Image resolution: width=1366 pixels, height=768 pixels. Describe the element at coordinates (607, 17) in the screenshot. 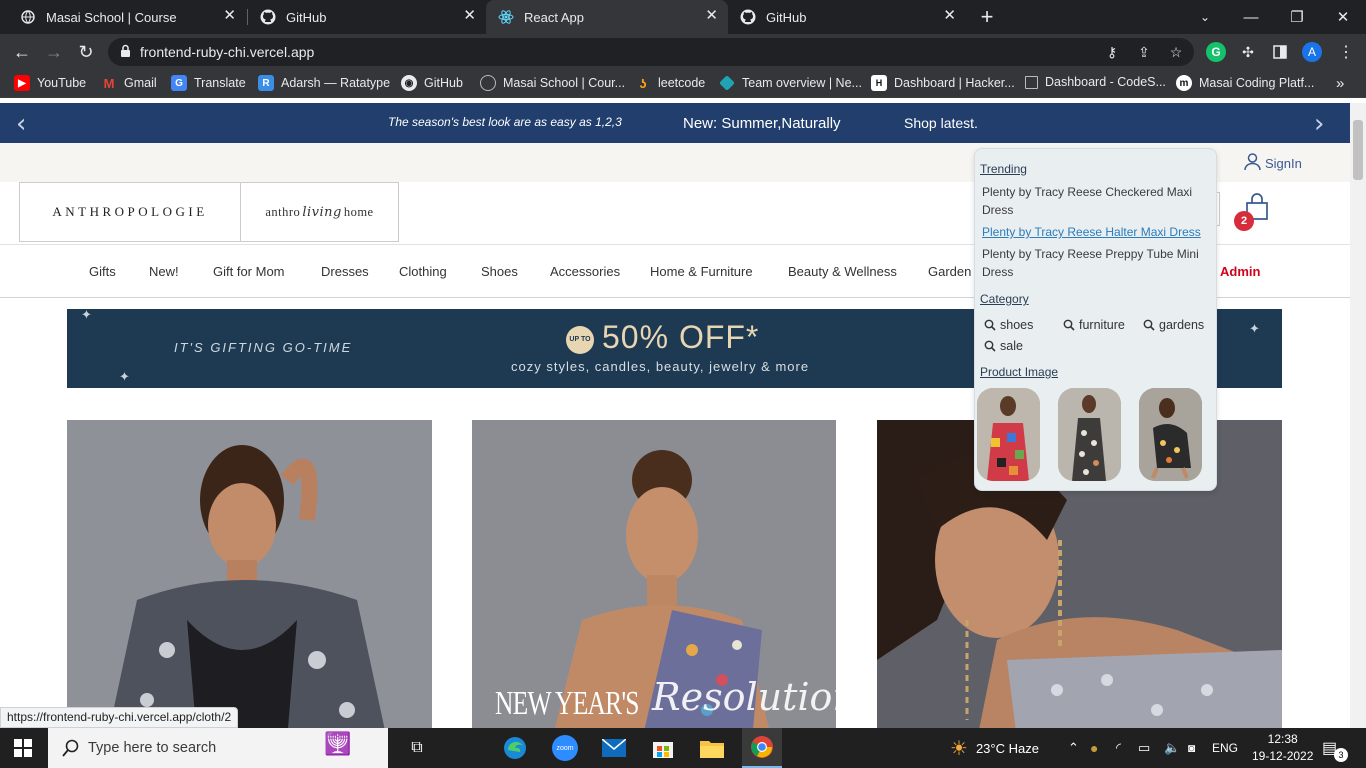

I see `tab-react-app: React App ✕` at that location.